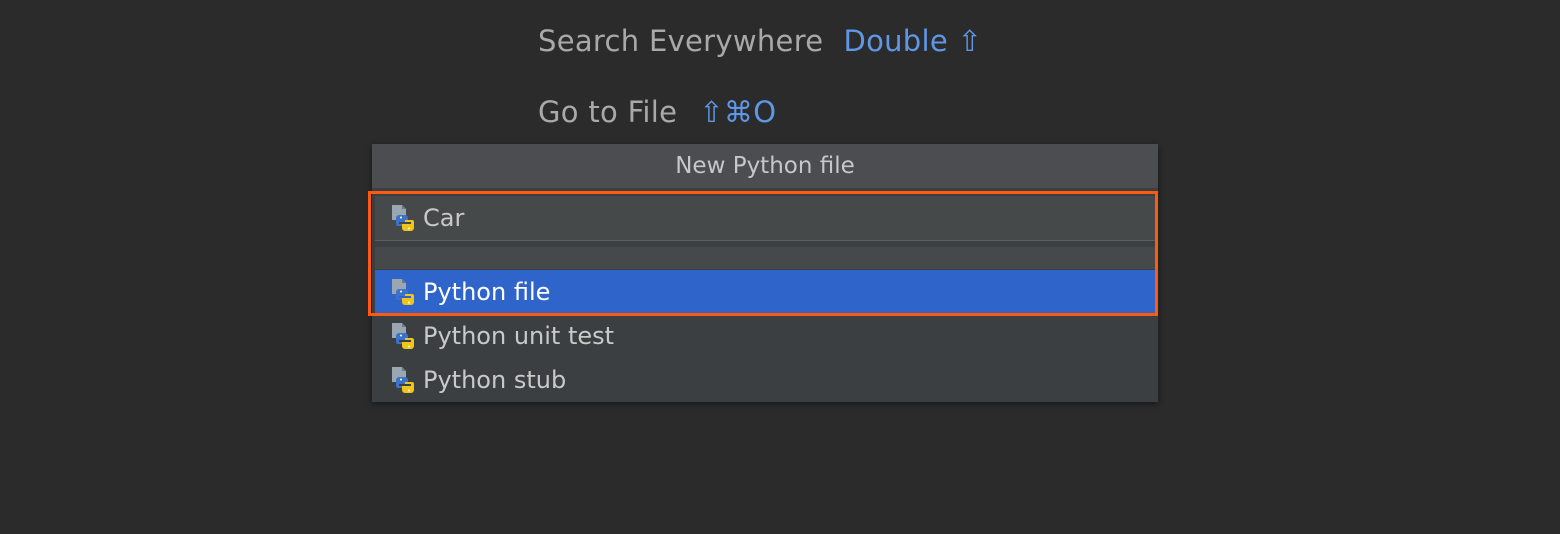  I want to click on search-everywhere-shortcut: Double ⇧, so click(913, 41).